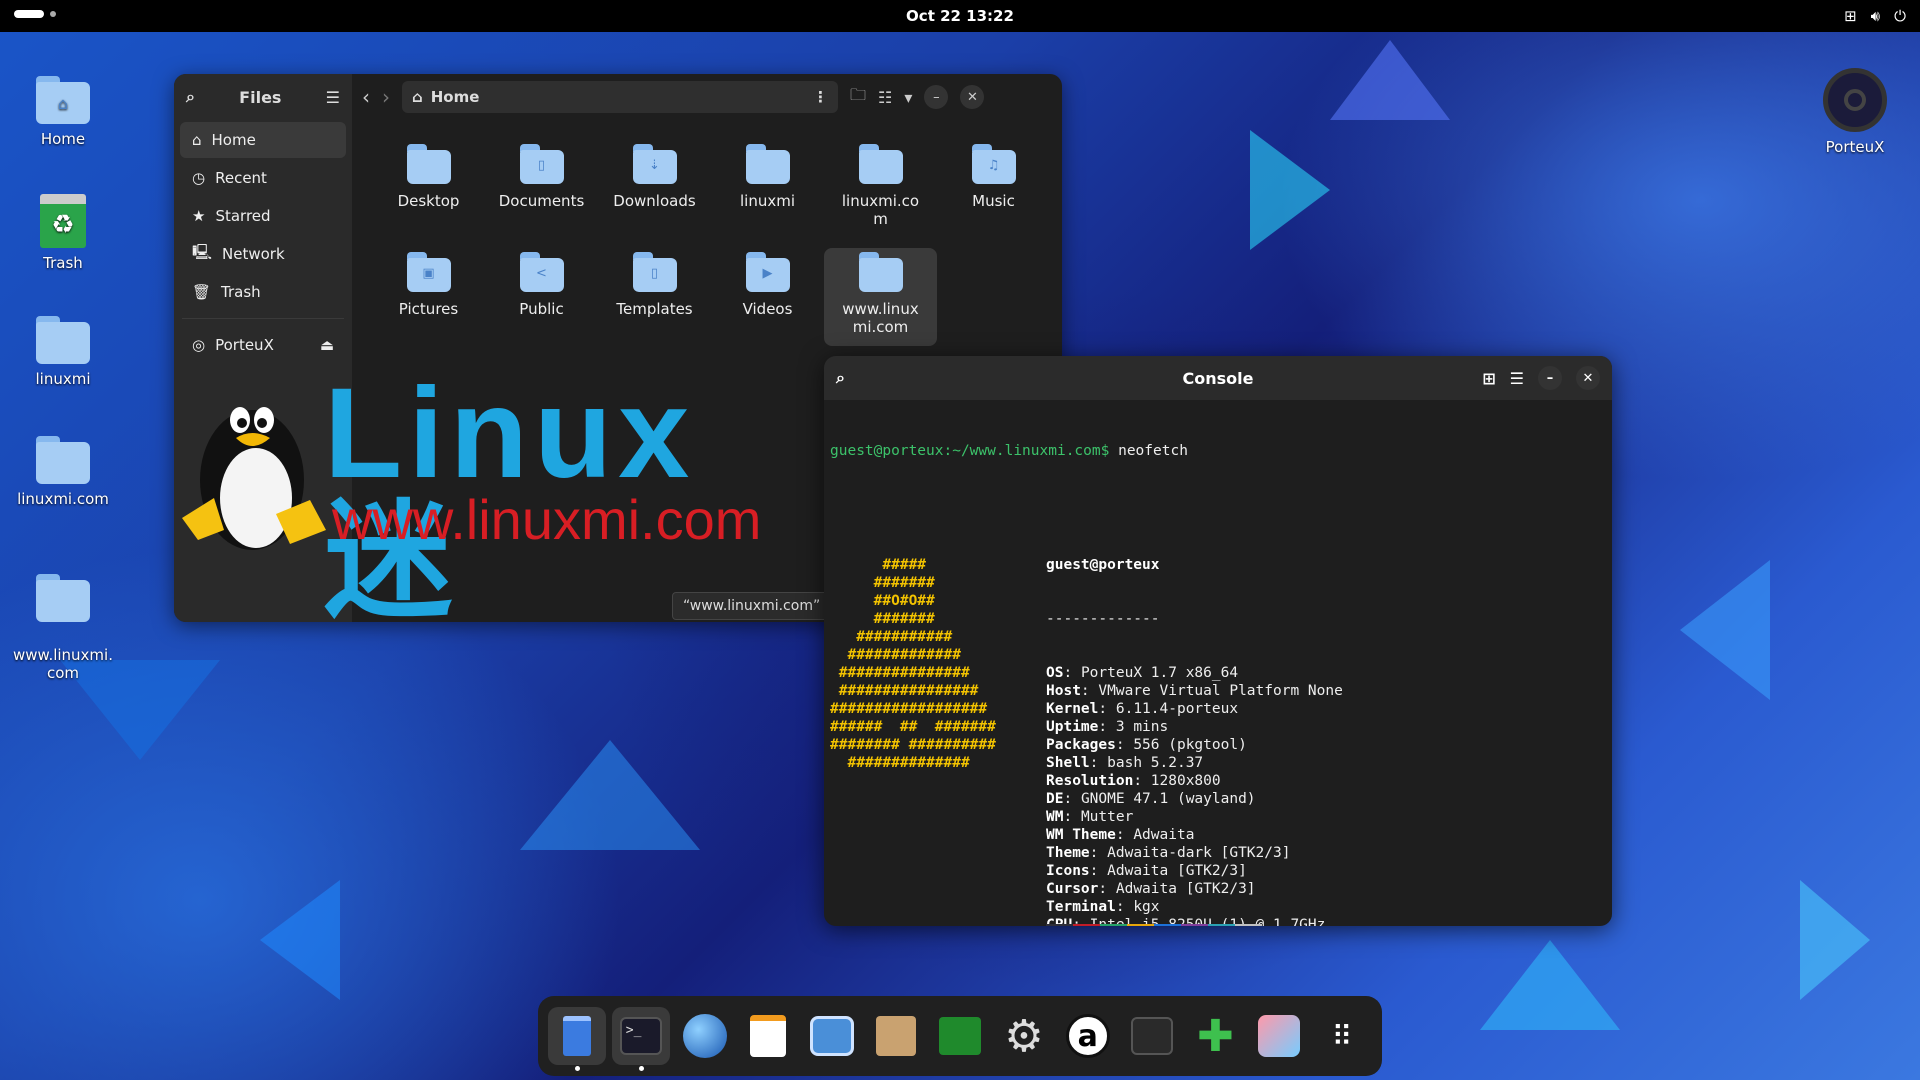  I want to click on sidebar-item-porteux: ◎ PorteuX ⏏, so click(263, 345).